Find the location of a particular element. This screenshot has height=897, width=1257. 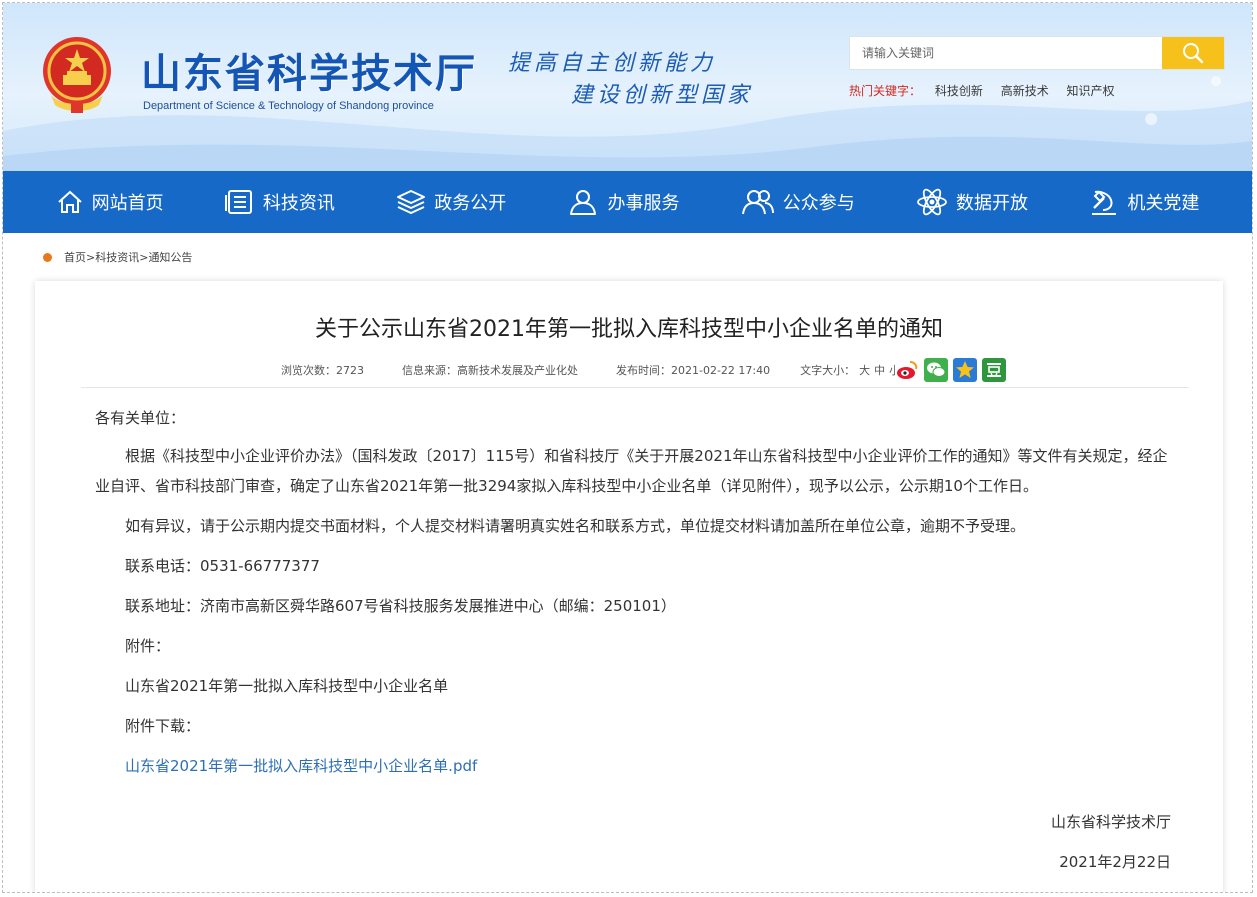

attachment-download-link: 山东省2021年第一批拟入库科技型中小企业名单.pdf is located at coordinates (301, 766).